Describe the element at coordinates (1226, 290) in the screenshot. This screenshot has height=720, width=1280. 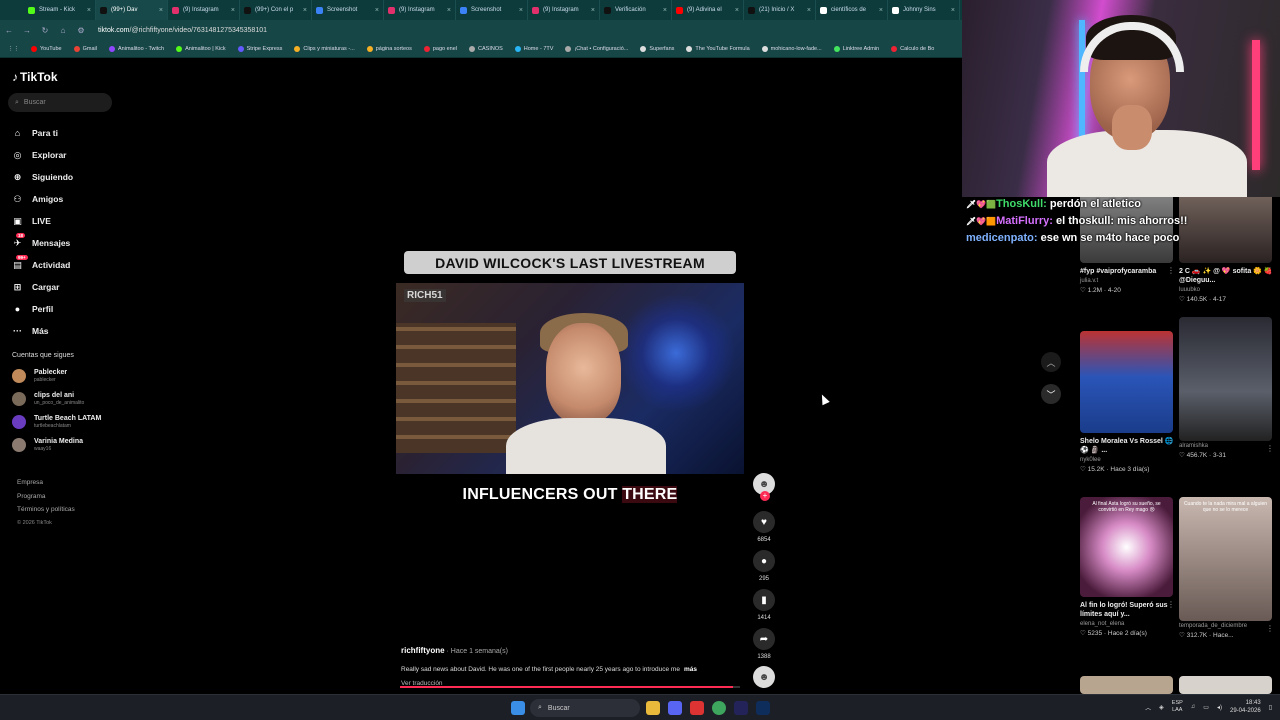
I see `feed-user: luuubko` at that location.